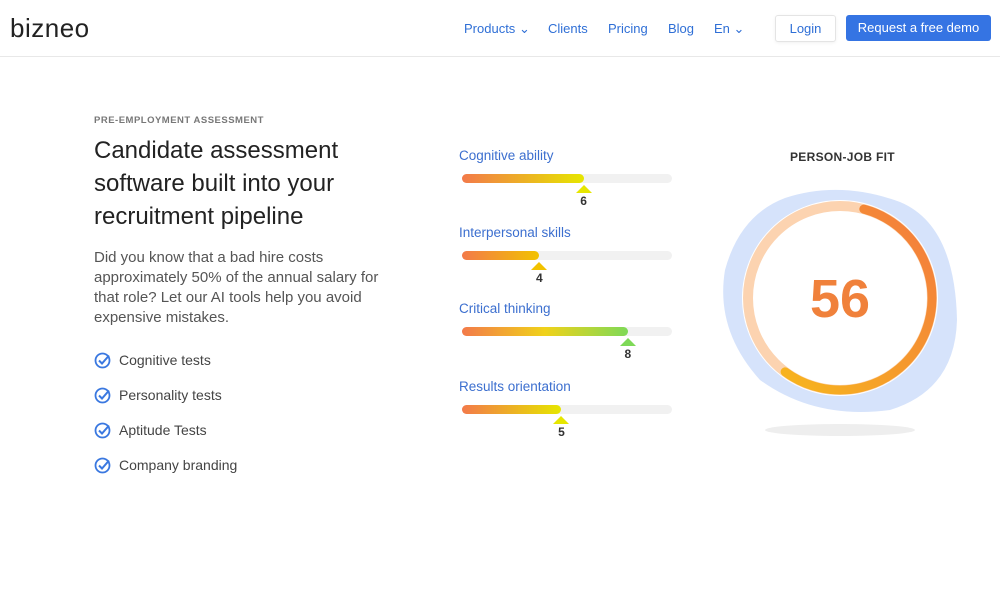  I want to click on skill-value: 4, so click(539, 278).